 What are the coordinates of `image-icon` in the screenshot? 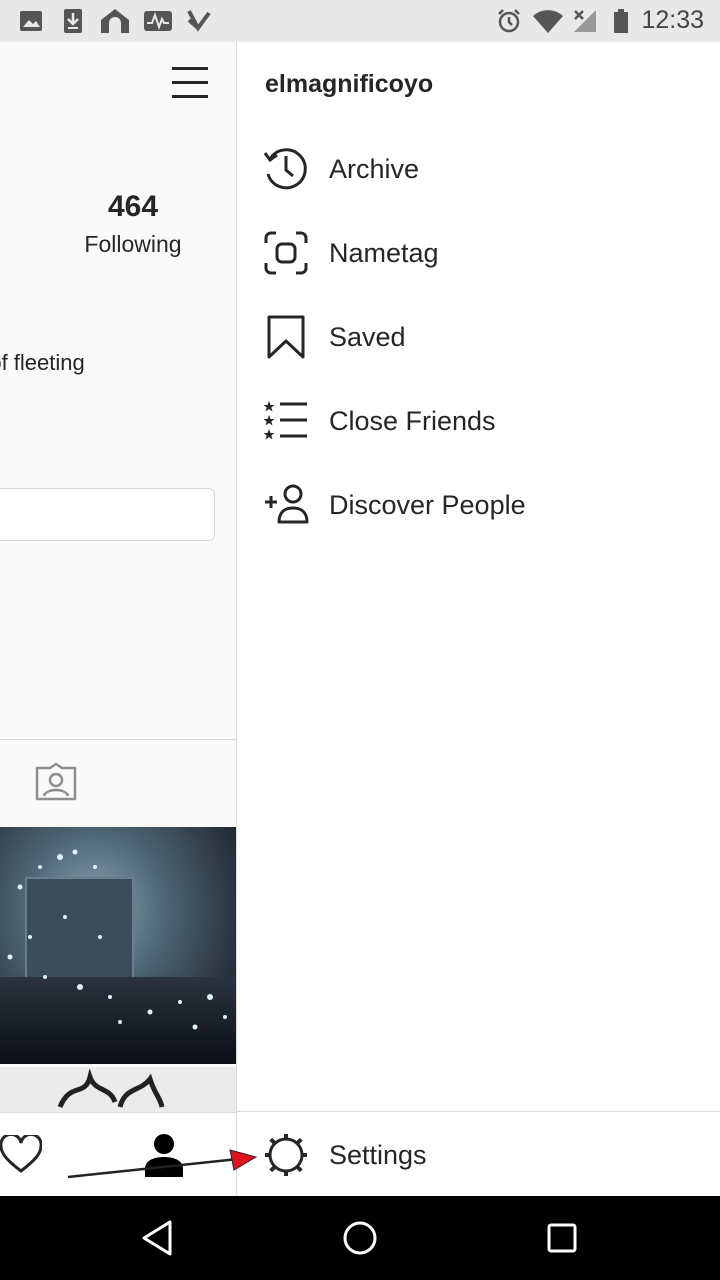 It's located at (31, 21).